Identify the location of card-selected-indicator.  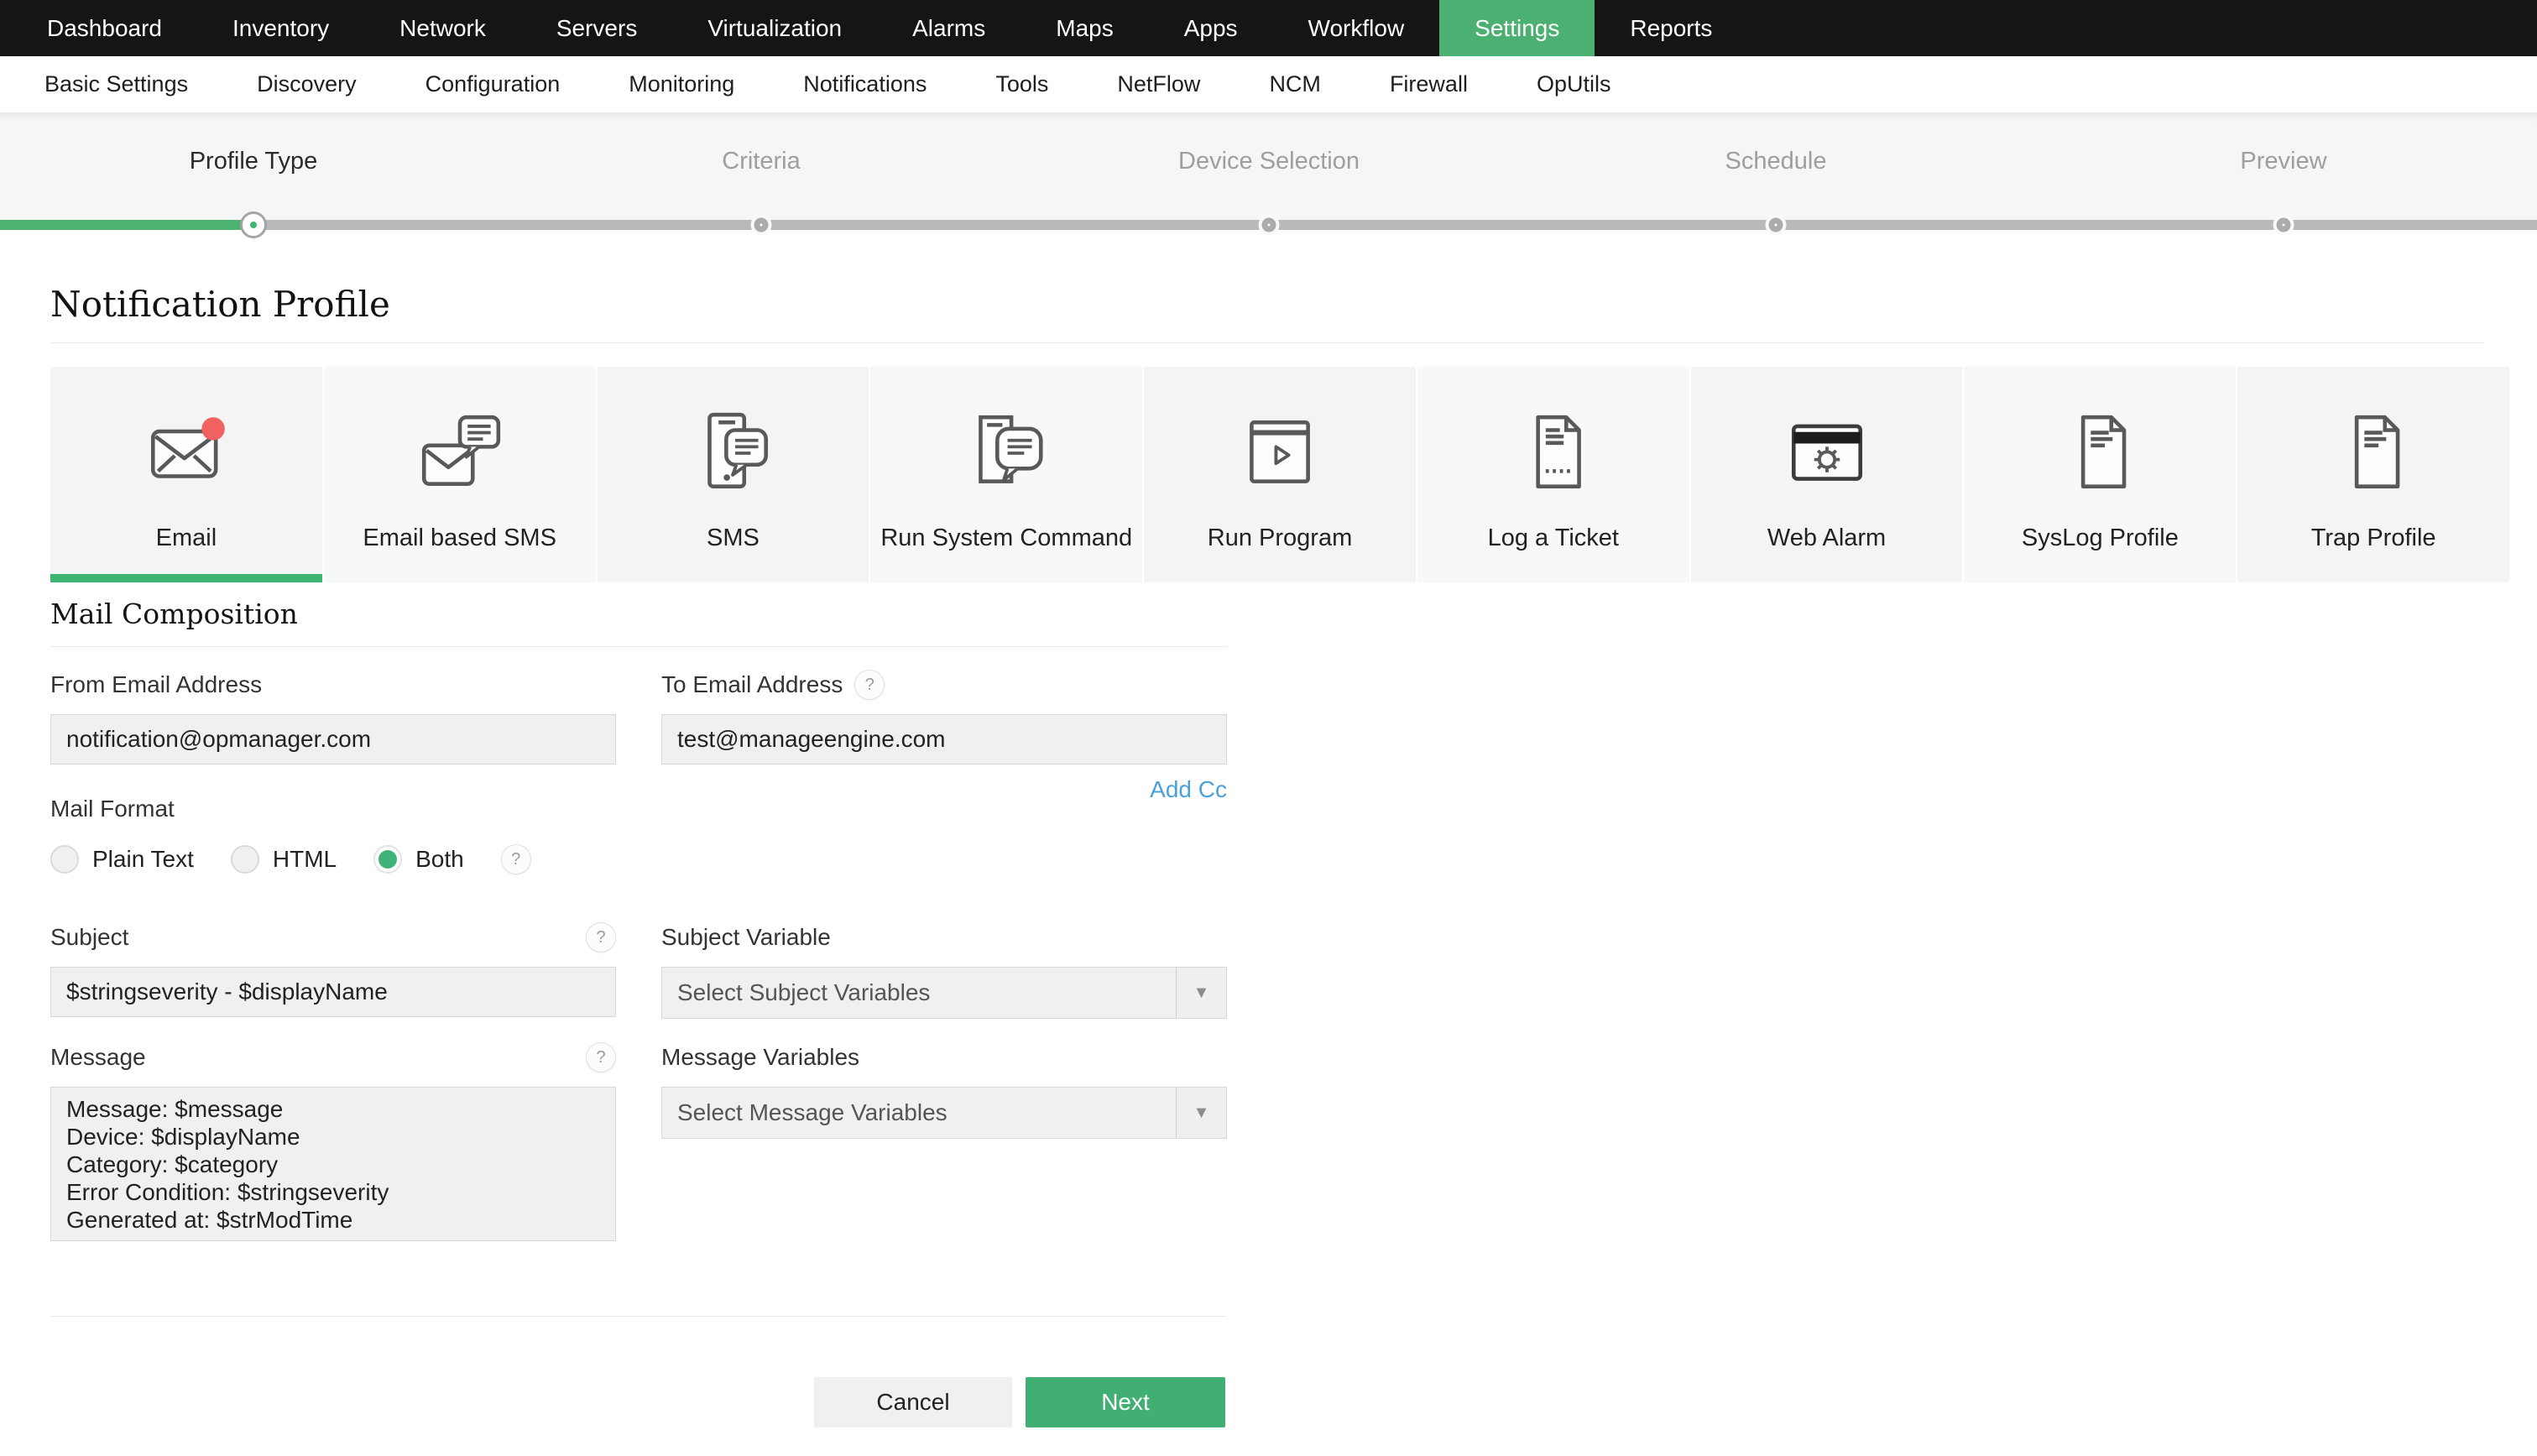
(186, 578).